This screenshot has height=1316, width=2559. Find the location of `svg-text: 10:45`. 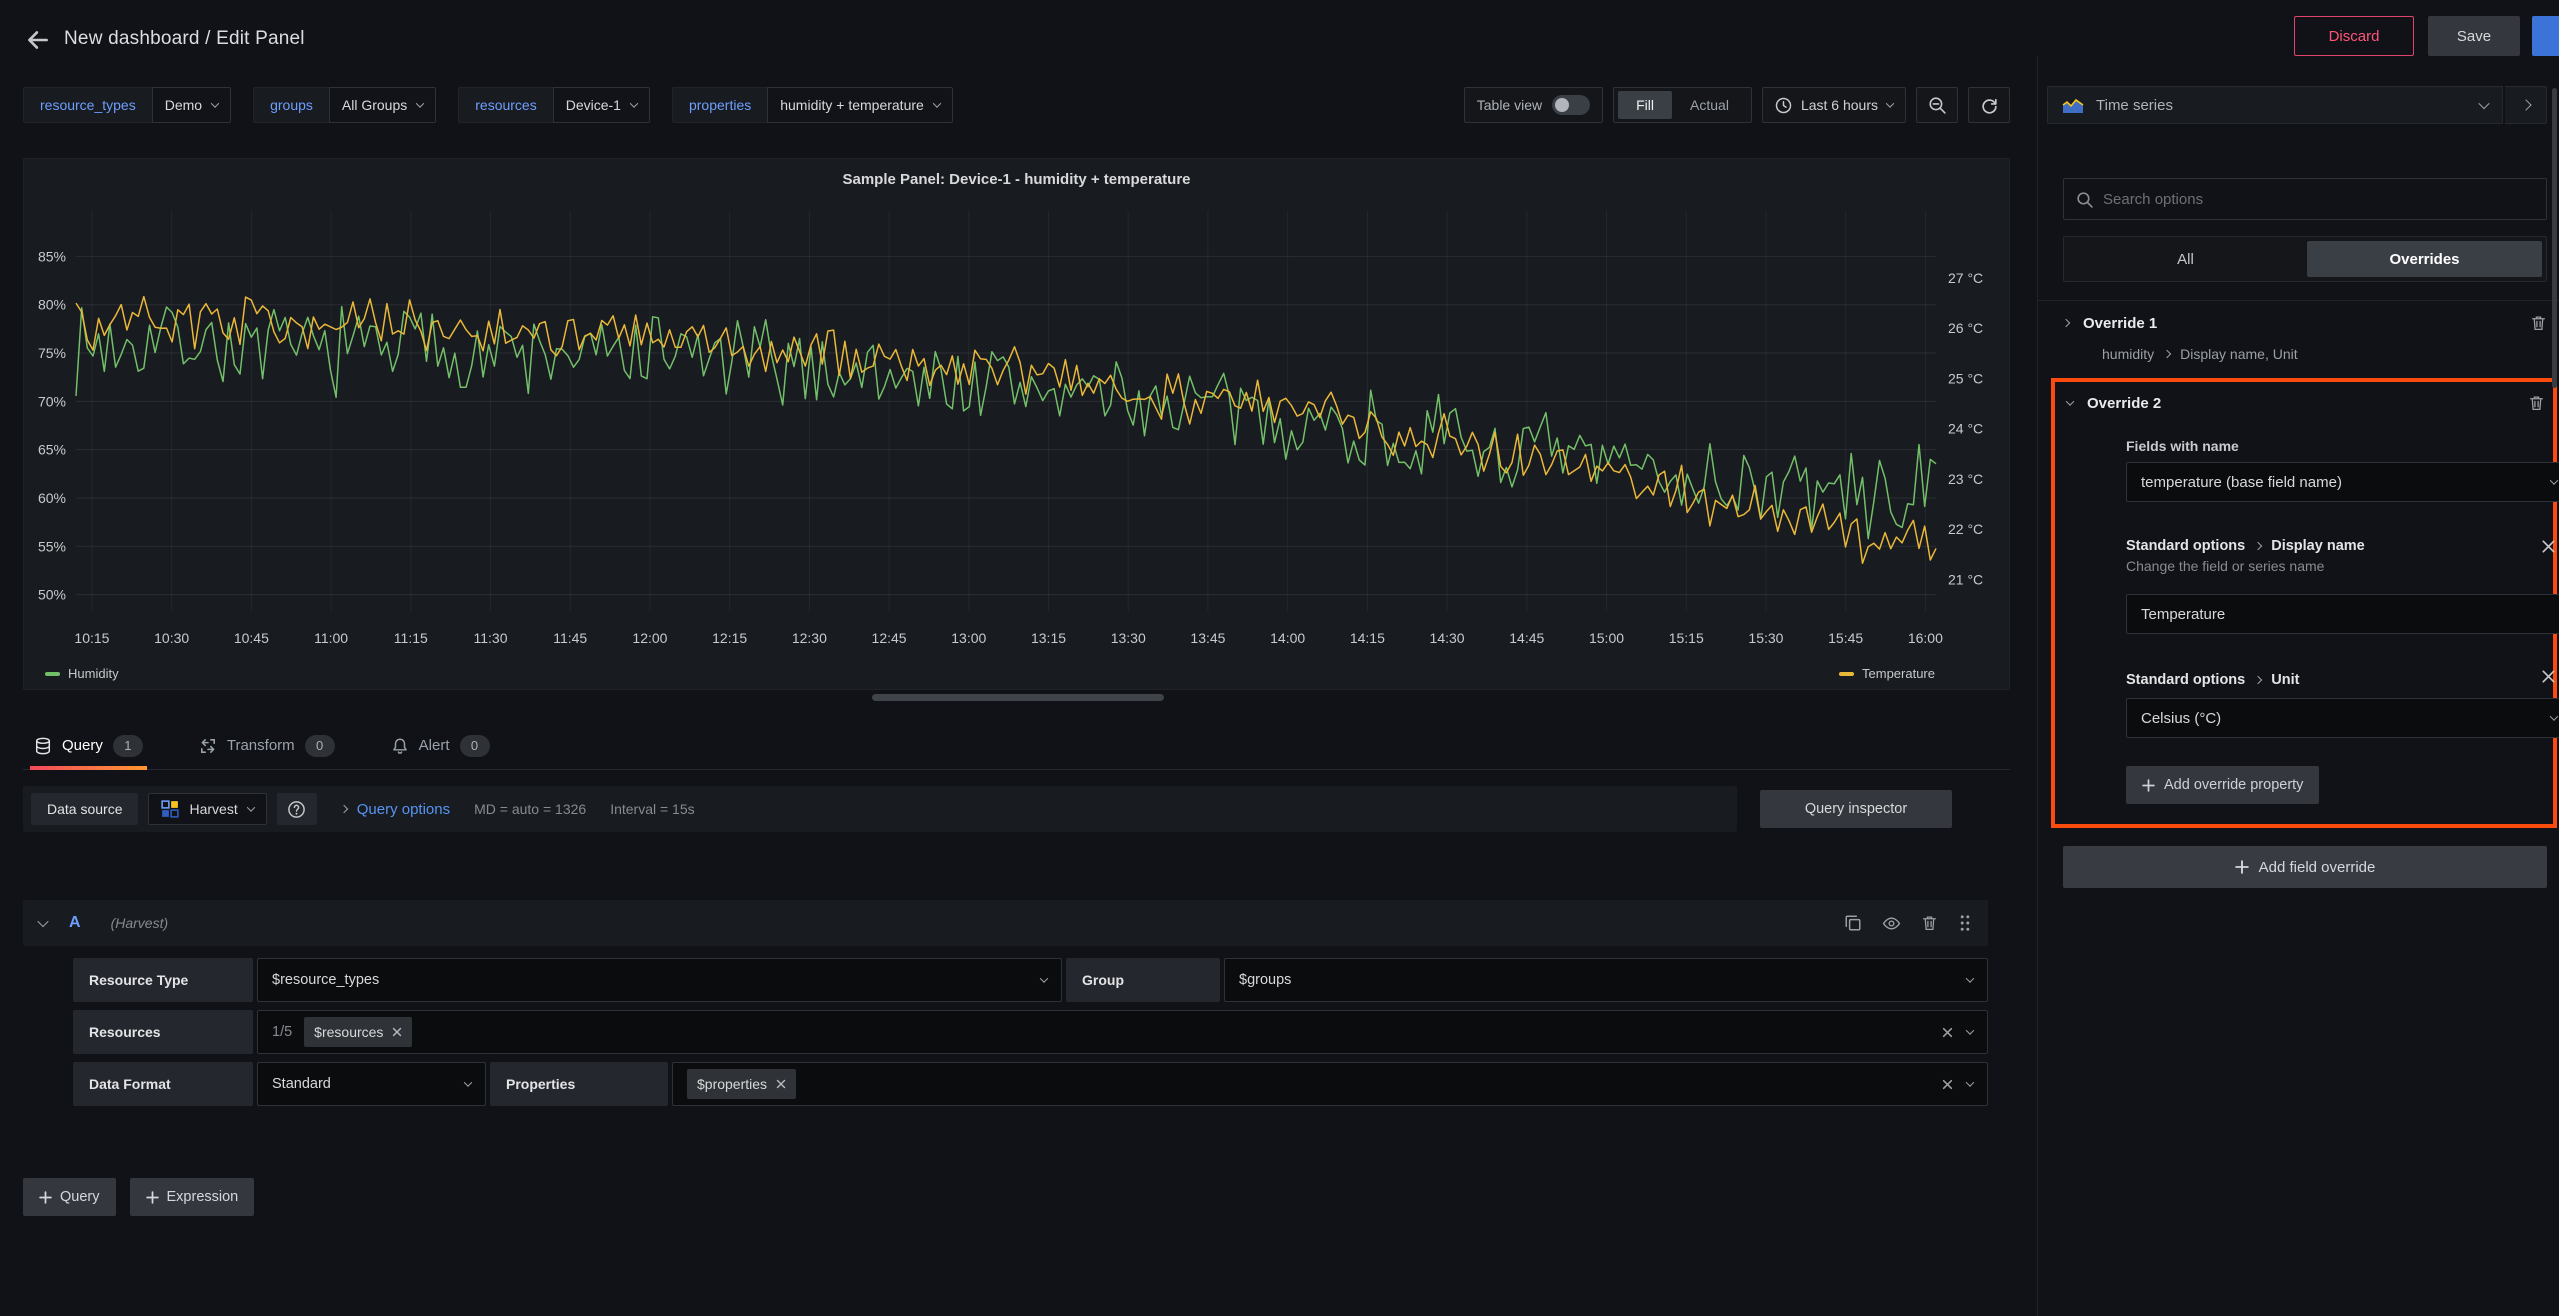

svg-text: 10:45 is located at coordinates (251, 638).